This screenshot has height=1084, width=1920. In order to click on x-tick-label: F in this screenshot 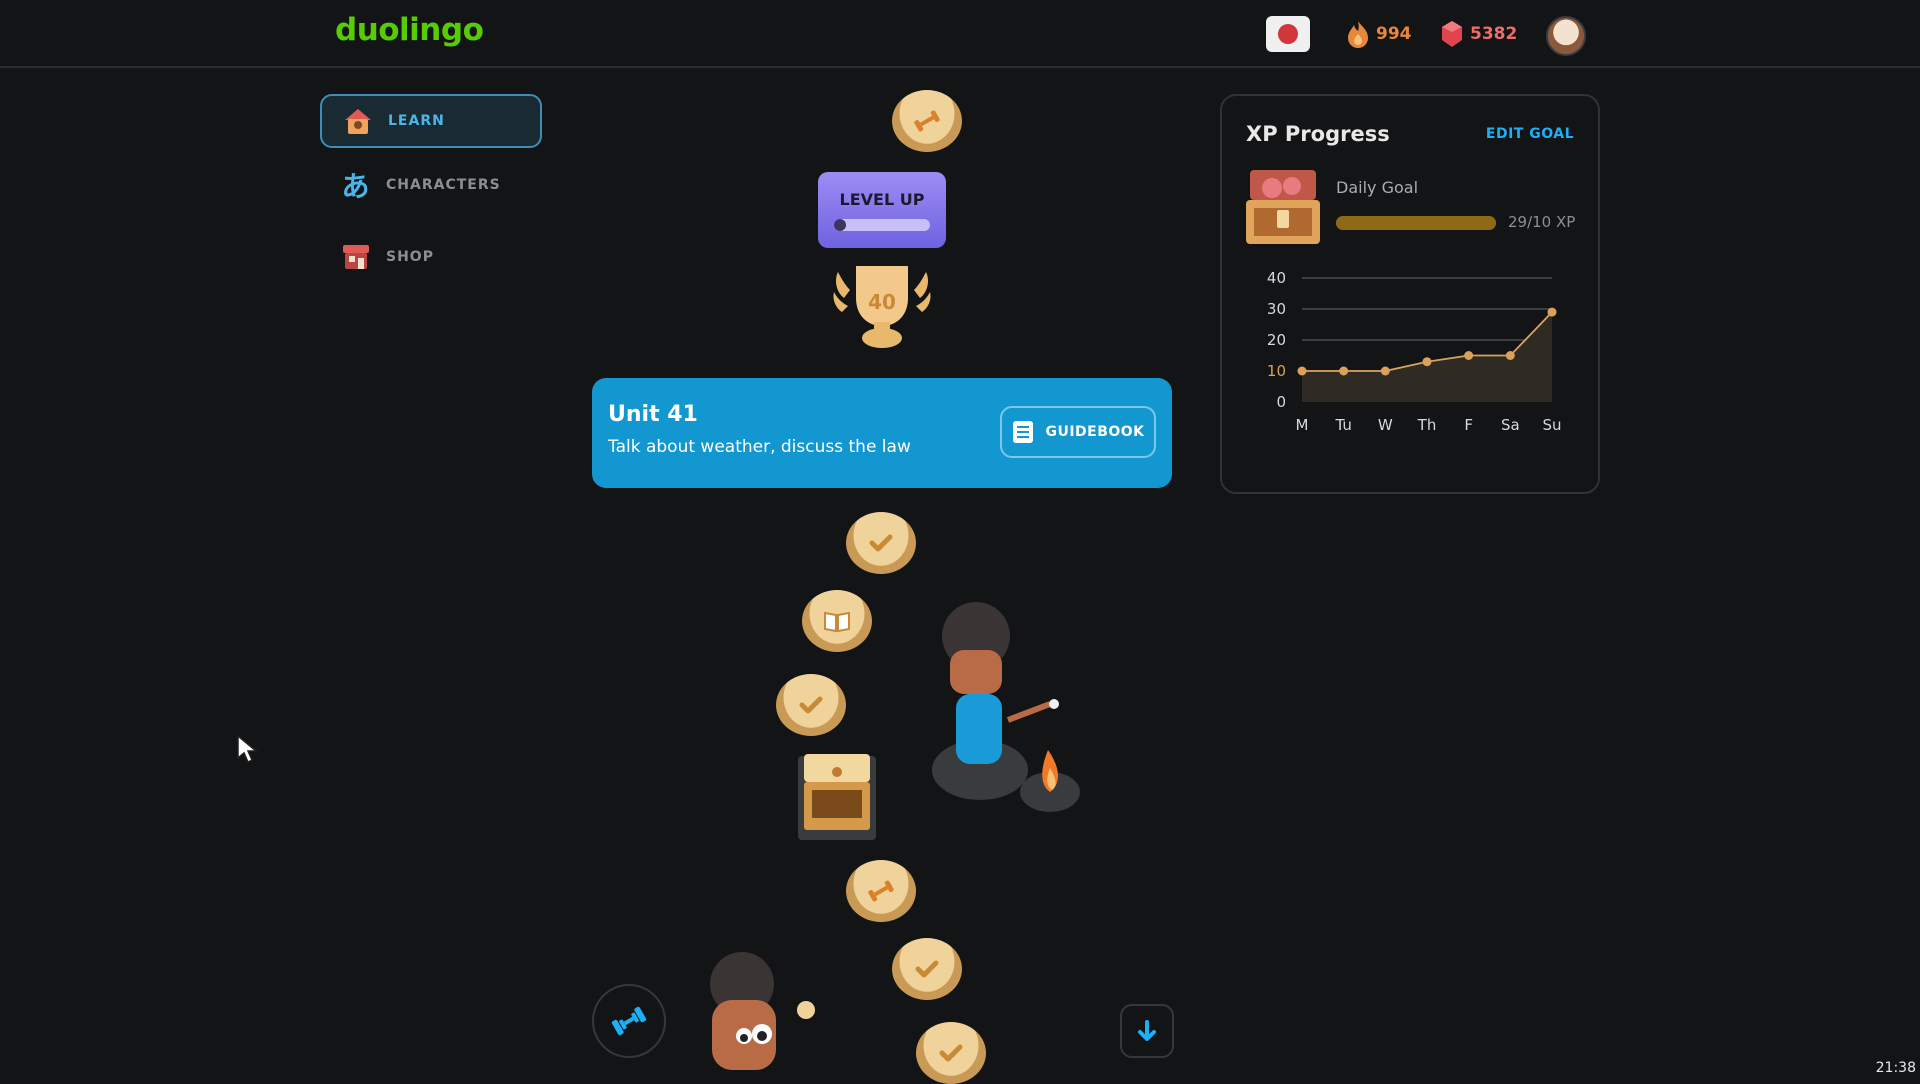, I will do `click(1468, 425)`.